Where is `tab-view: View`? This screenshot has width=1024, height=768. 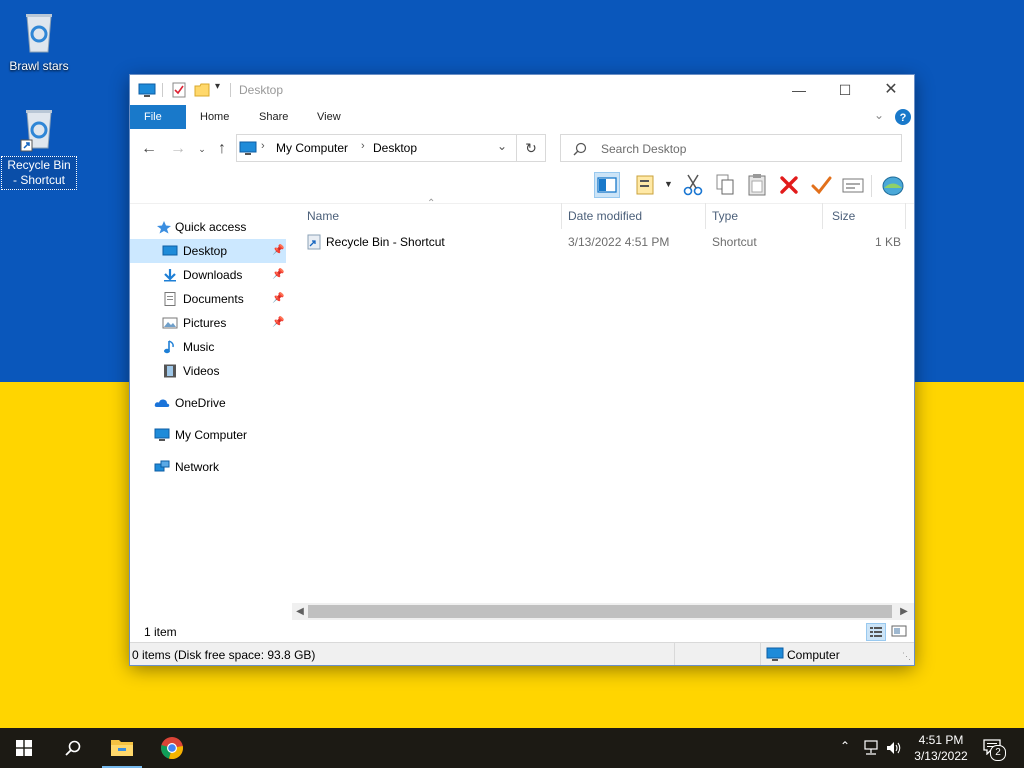
tab-view: View is located at coordinates (329, 117).